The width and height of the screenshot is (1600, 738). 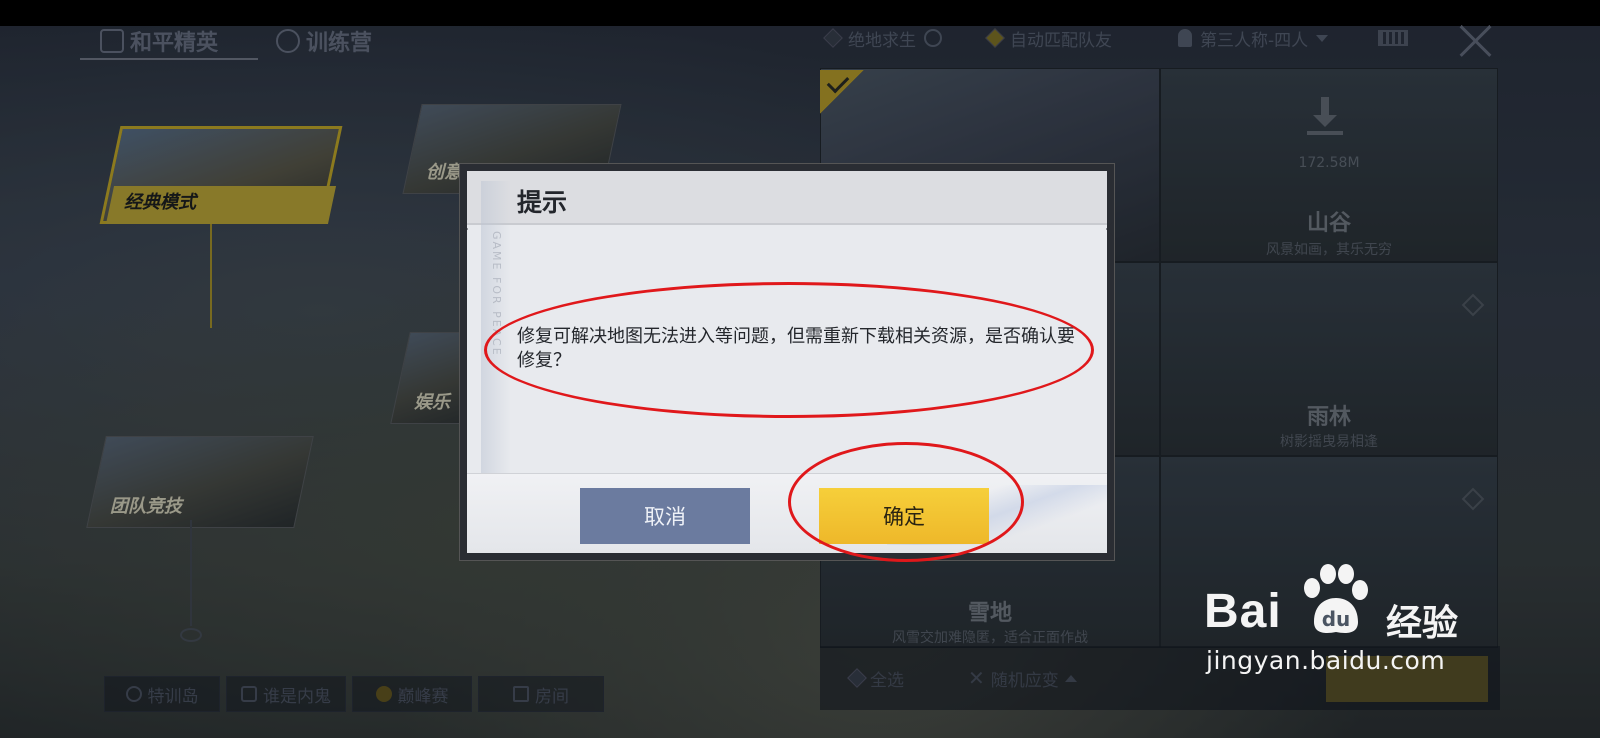 What do you see at coordinates (1243, 611) in the screenshot?
I see `watermark-brand: Bai` at bounding box center [1243, 611].